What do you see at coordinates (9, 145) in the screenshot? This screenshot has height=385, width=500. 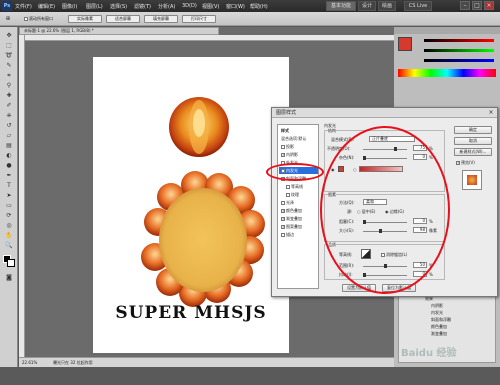 I see `gradient-tool-icon: ▤` at bounding box center [9, 145].